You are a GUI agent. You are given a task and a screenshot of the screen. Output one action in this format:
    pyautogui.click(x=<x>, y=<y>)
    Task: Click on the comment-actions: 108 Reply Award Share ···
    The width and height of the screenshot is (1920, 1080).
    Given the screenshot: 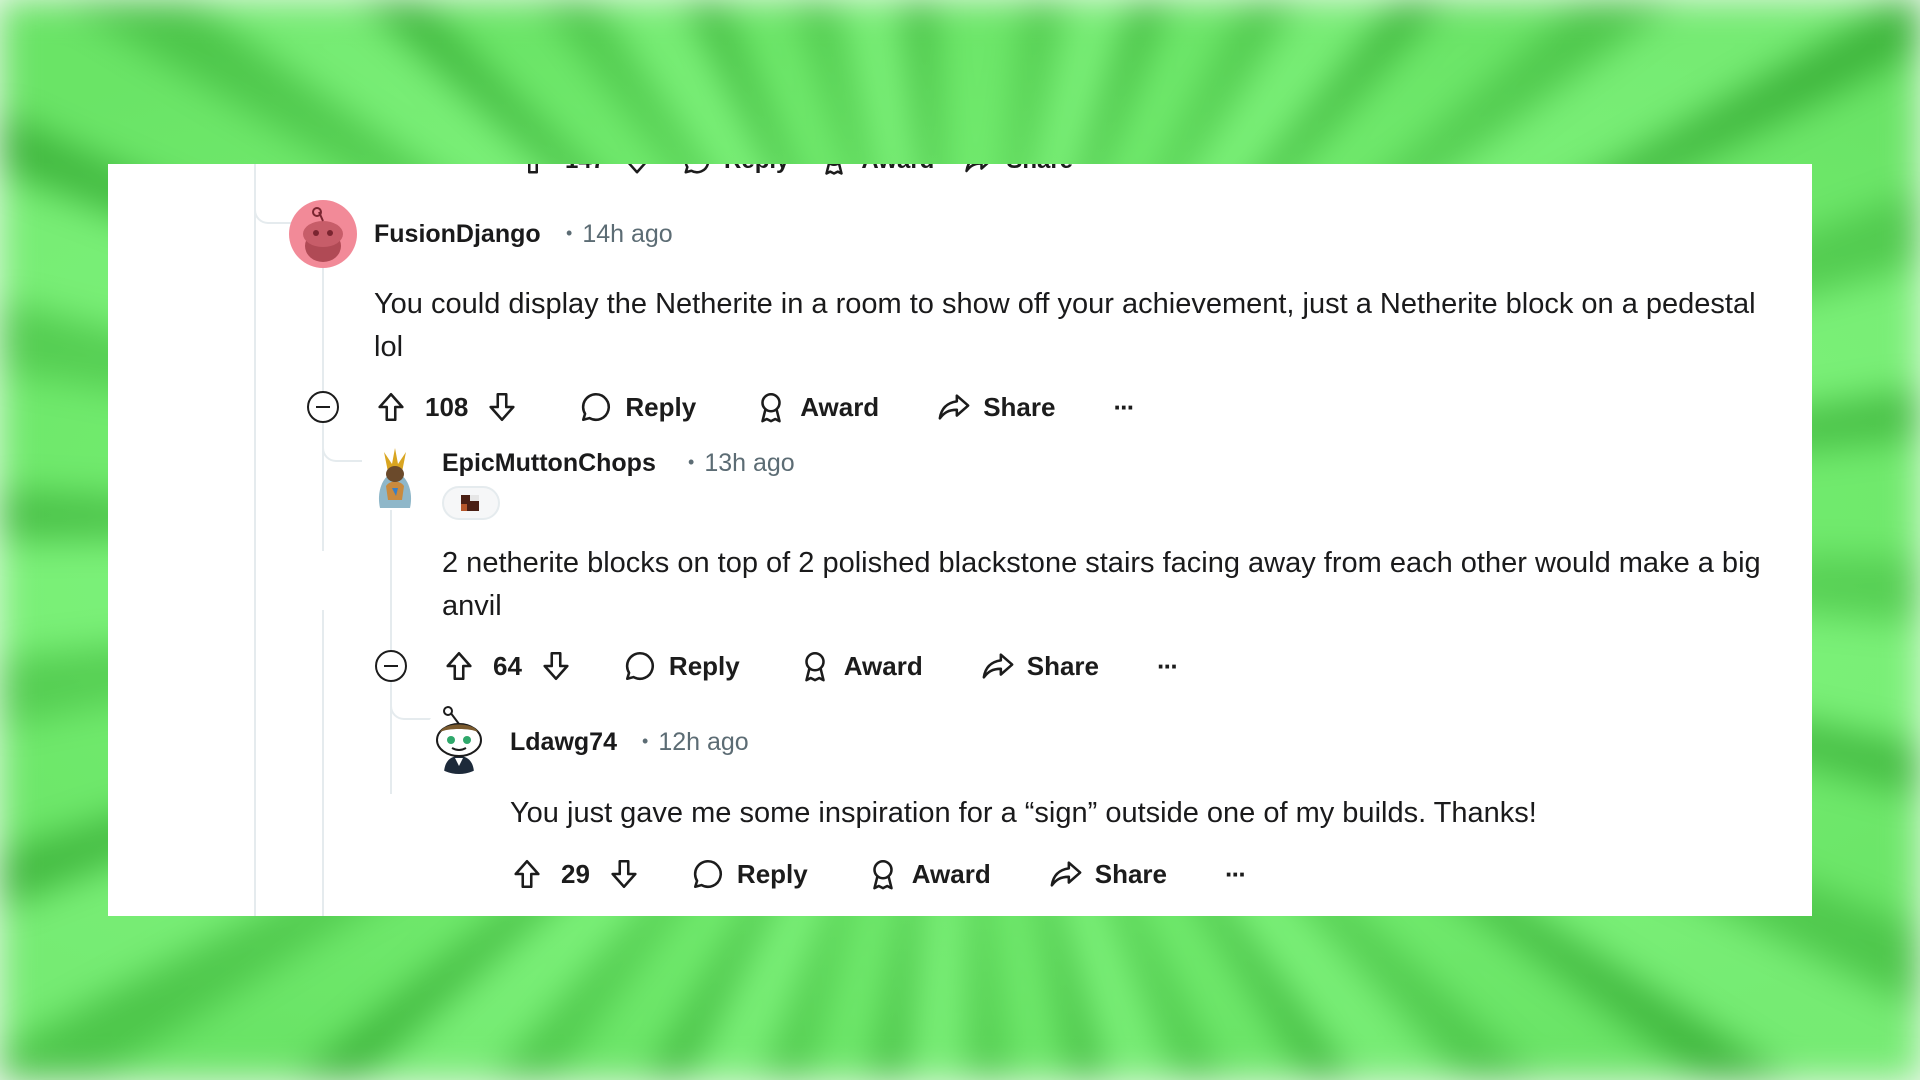 What is the action you would take?
    pyautogui.click(x=754, y=407)
    